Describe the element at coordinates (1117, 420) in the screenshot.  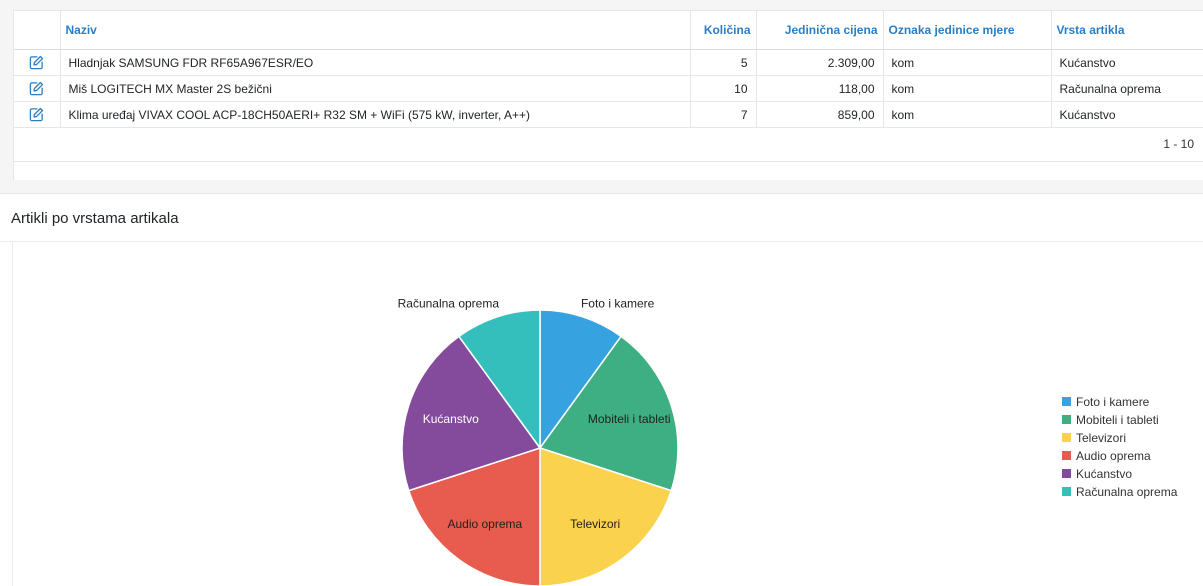
I see `legend-item-mobiteli-i-tableti: Mobiteli i tableti` at that location.